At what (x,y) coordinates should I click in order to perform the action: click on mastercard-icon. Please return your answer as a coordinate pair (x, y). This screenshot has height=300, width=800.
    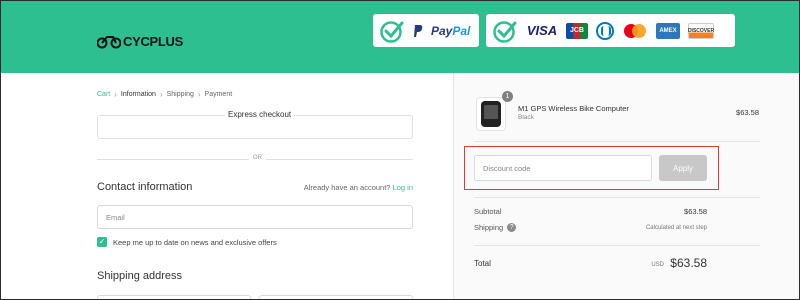
    Looking at the image, I should click on (635, 31).